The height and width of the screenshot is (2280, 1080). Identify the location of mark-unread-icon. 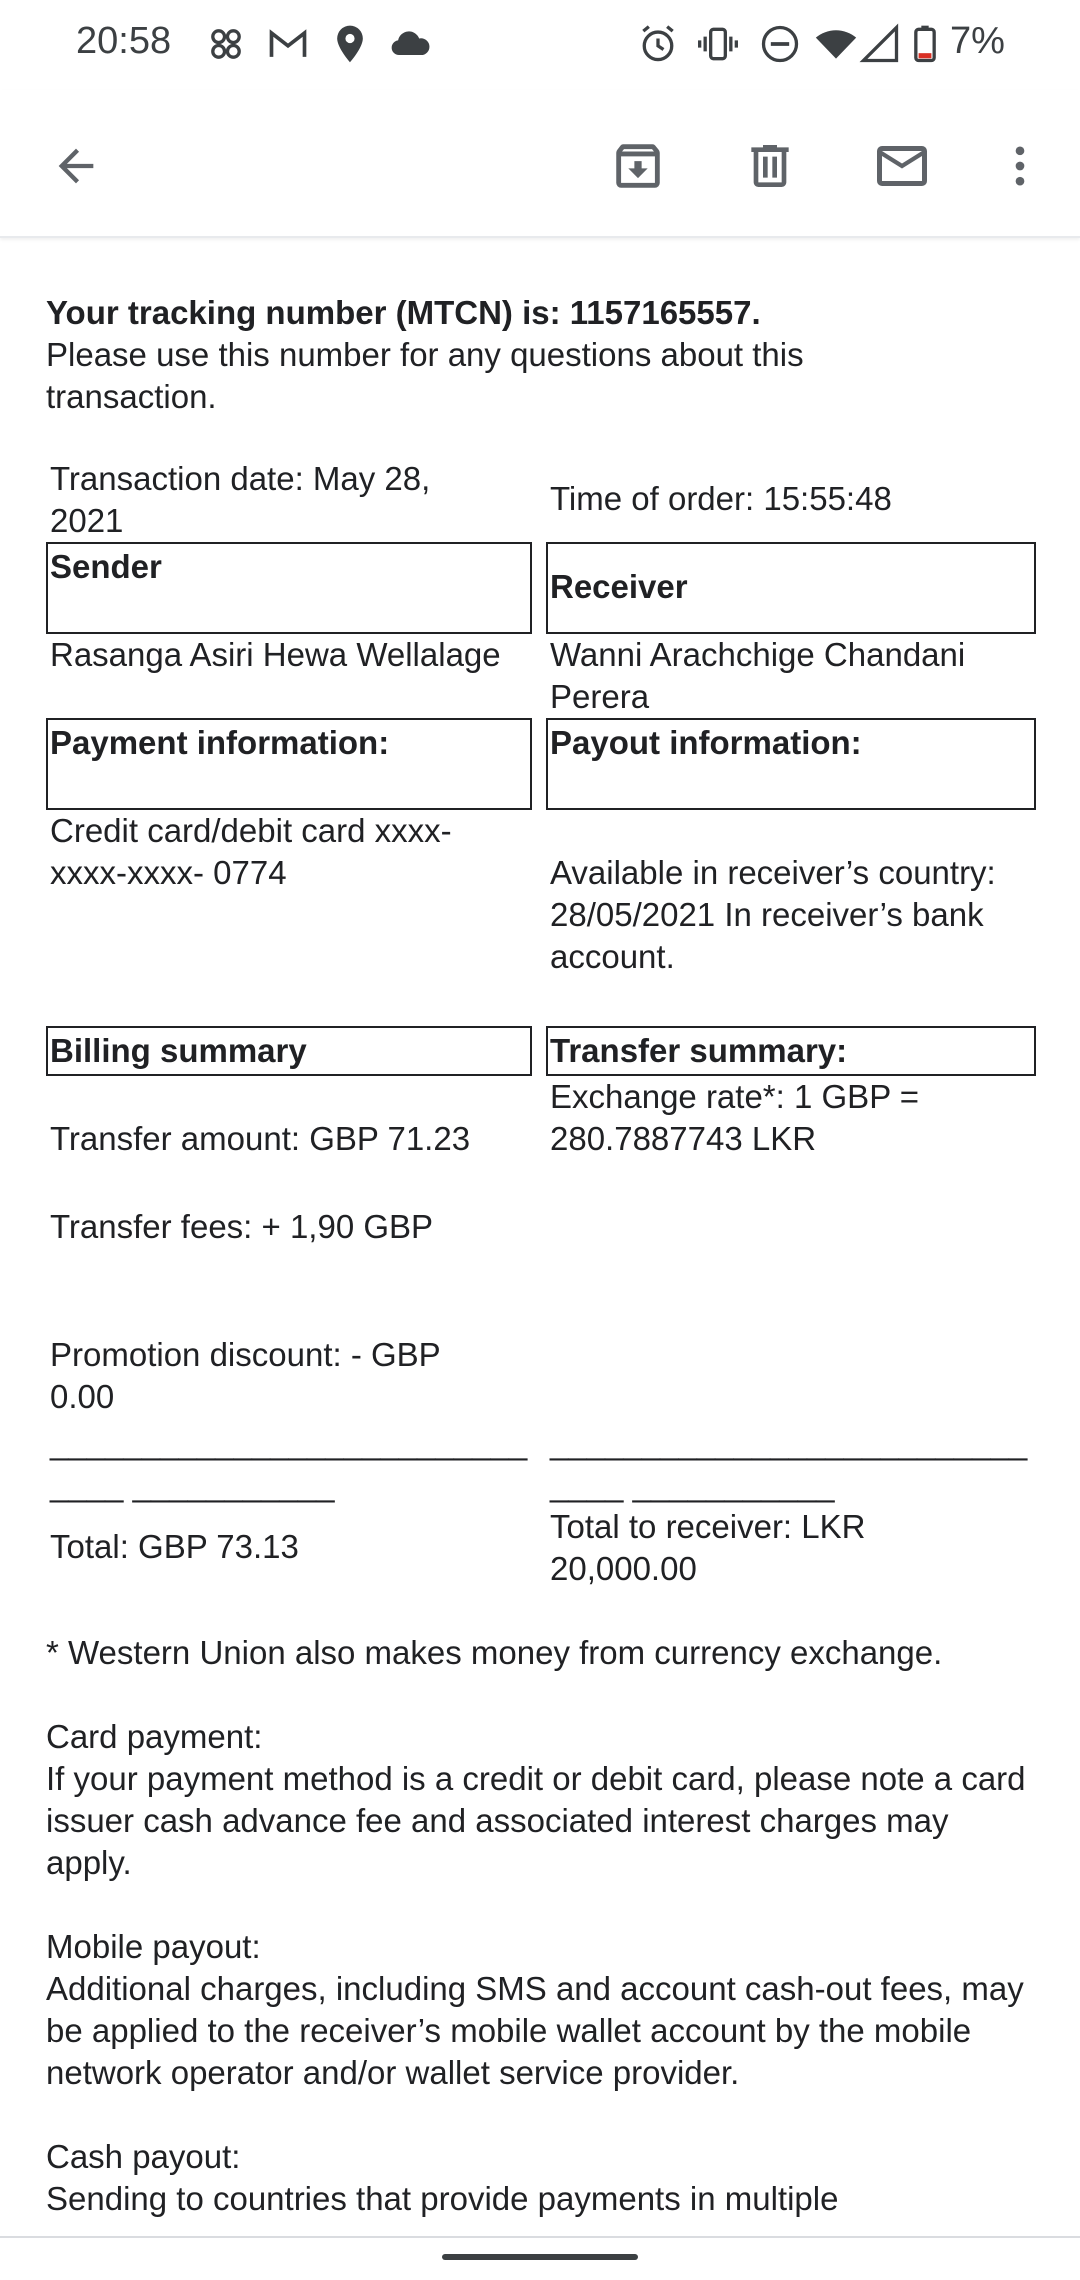
(902, 166).